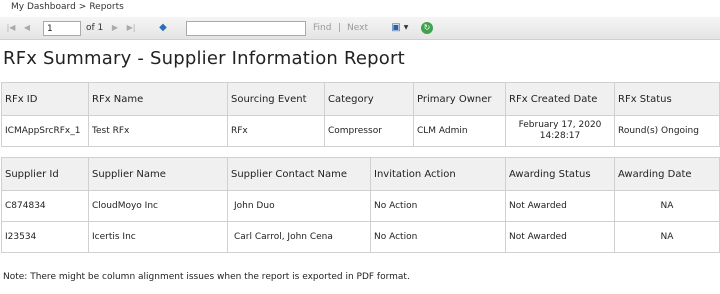  Describe the element at coordinates (95, 28) in the screenshot. I see `page-count-label: of 1` at that location.